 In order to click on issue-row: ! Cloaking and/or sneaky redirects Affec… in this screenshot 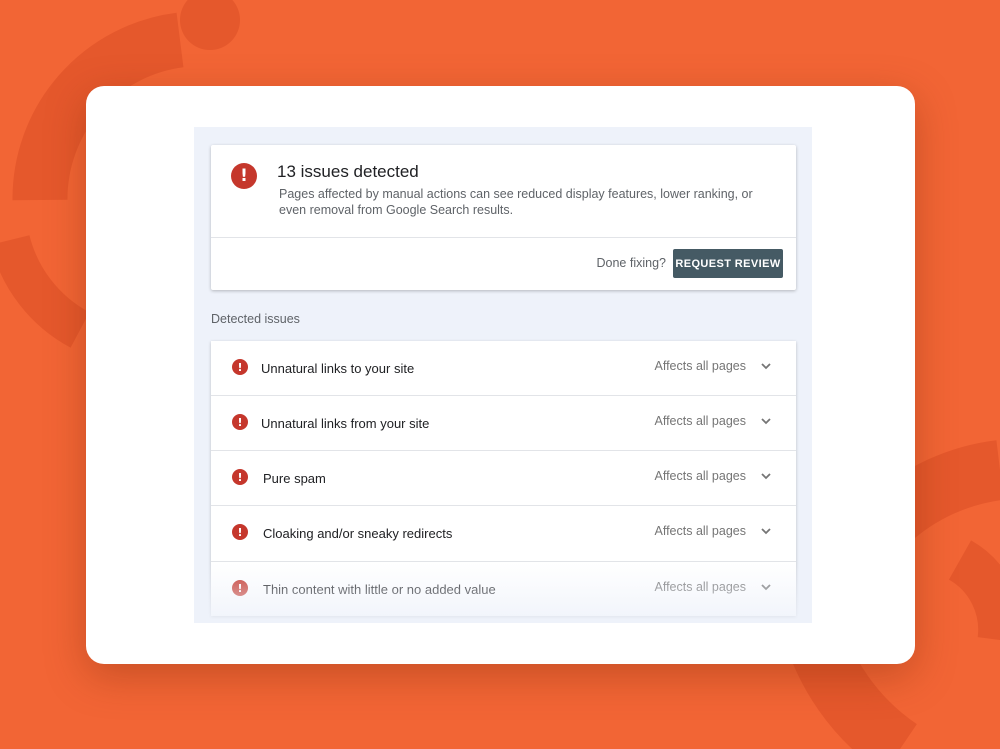, I will do `click(503, 534)`.